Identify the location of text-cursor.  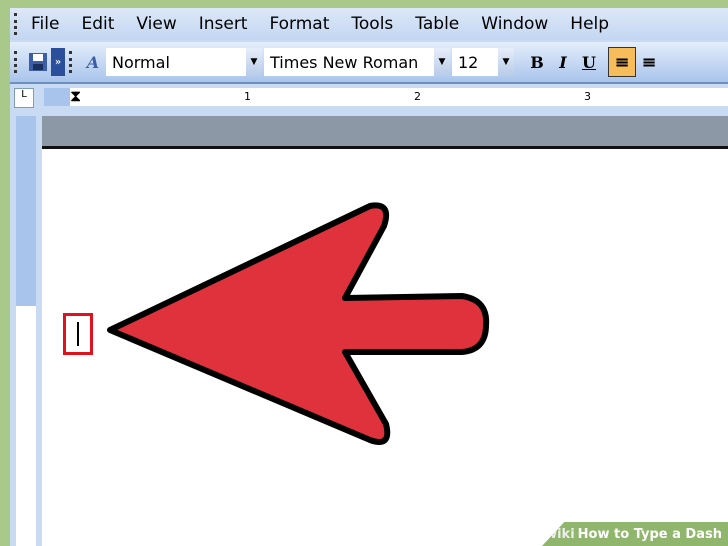
(78, 334).